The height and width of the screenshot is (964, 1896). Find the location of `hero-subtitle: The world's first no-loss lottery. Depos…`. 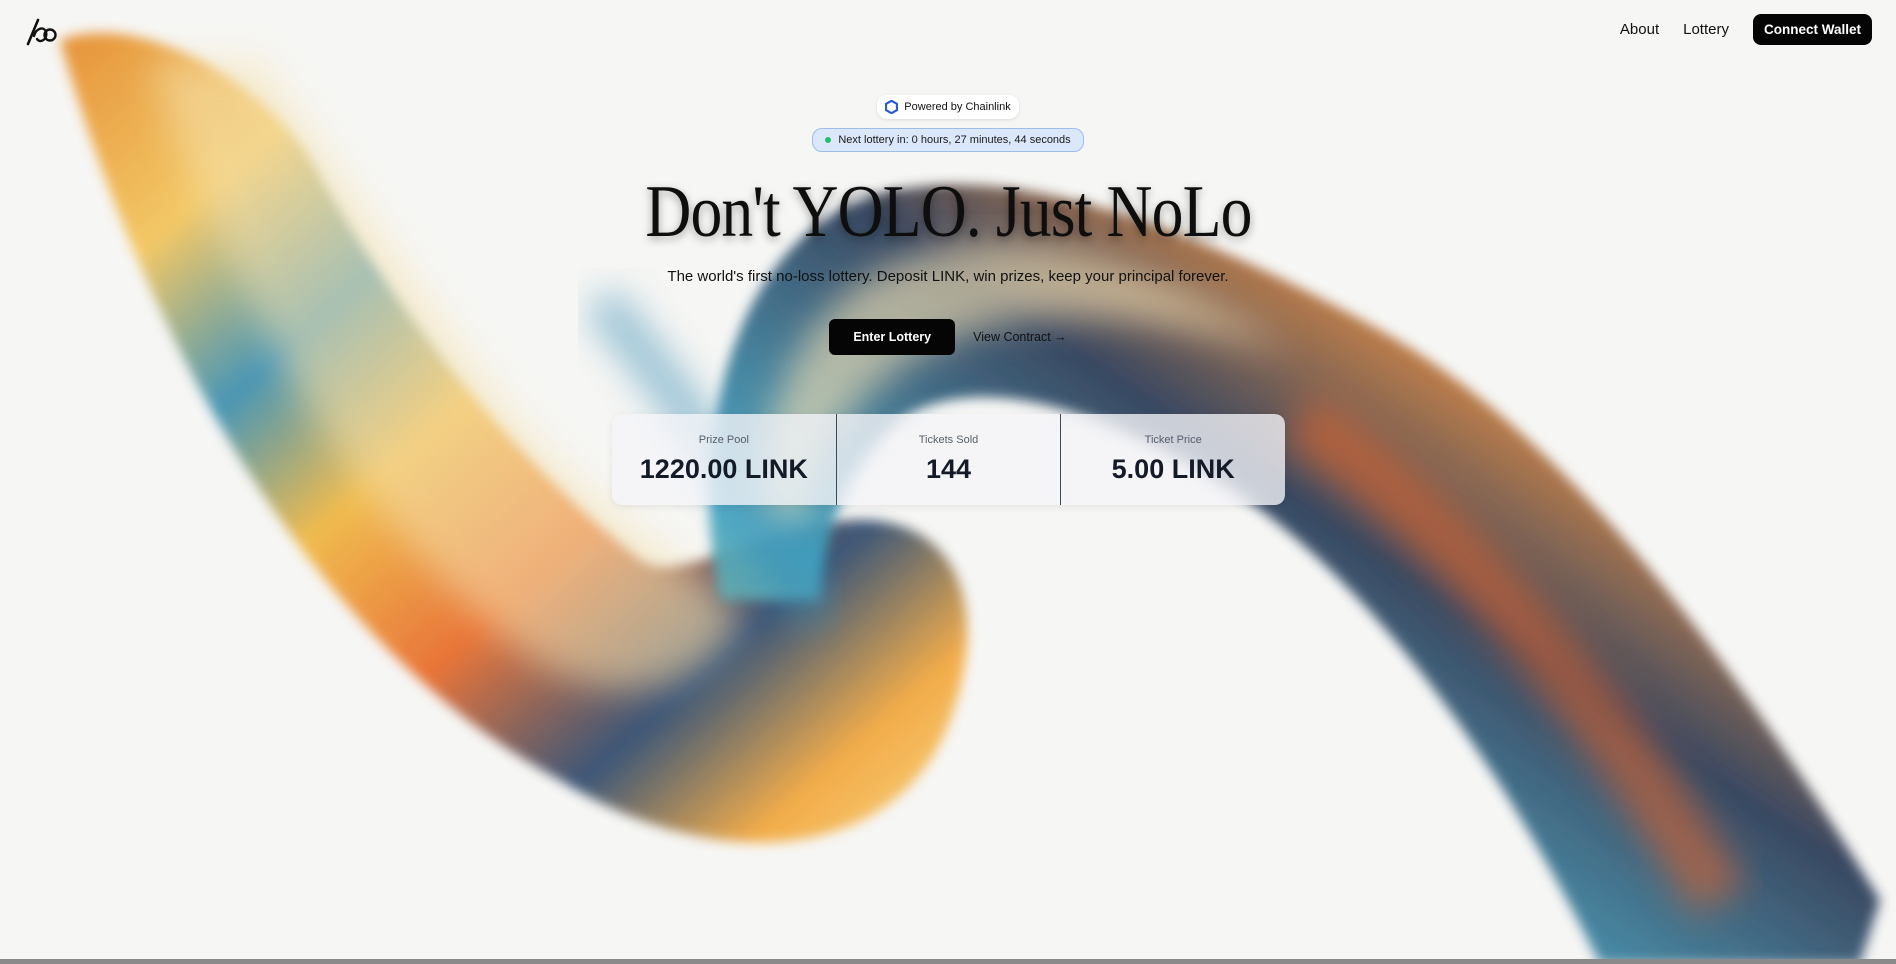

hero-subtitle: The world's first no-loss lottery. Depos… is located at coordinates (948, 276).